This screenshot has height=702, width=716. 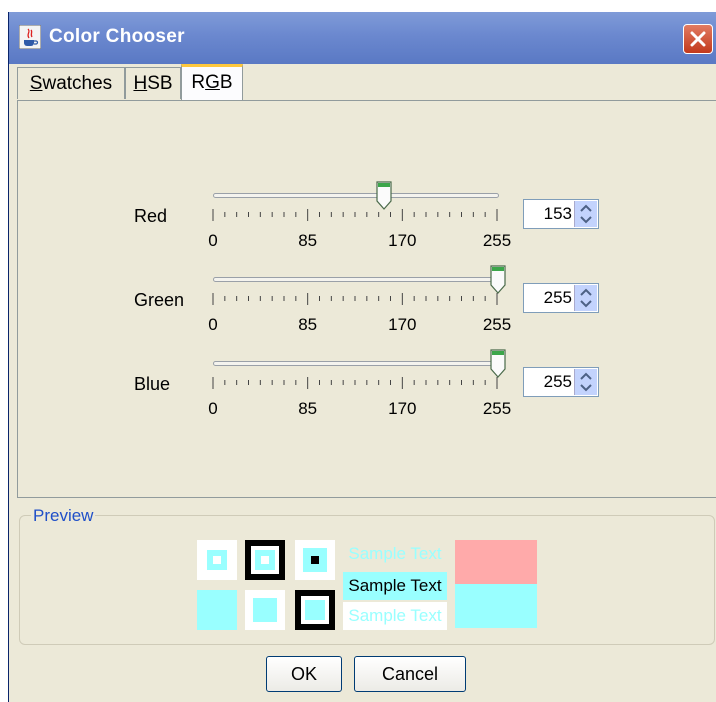 I want to click on tab-swatches-mnemonic: S, so click(x=36, y=83).